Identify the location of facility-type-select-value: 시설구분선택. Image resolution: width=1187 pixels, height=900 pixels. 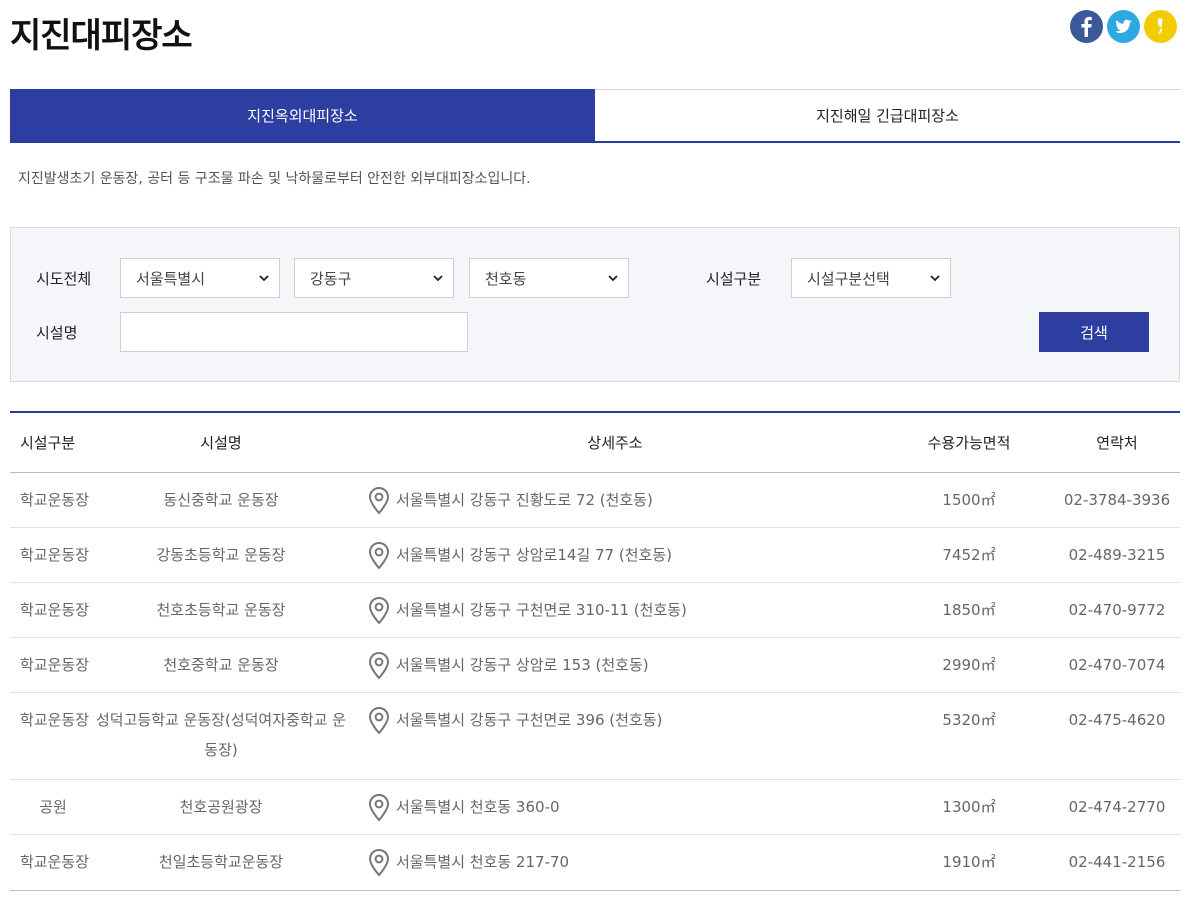
(848, 278).